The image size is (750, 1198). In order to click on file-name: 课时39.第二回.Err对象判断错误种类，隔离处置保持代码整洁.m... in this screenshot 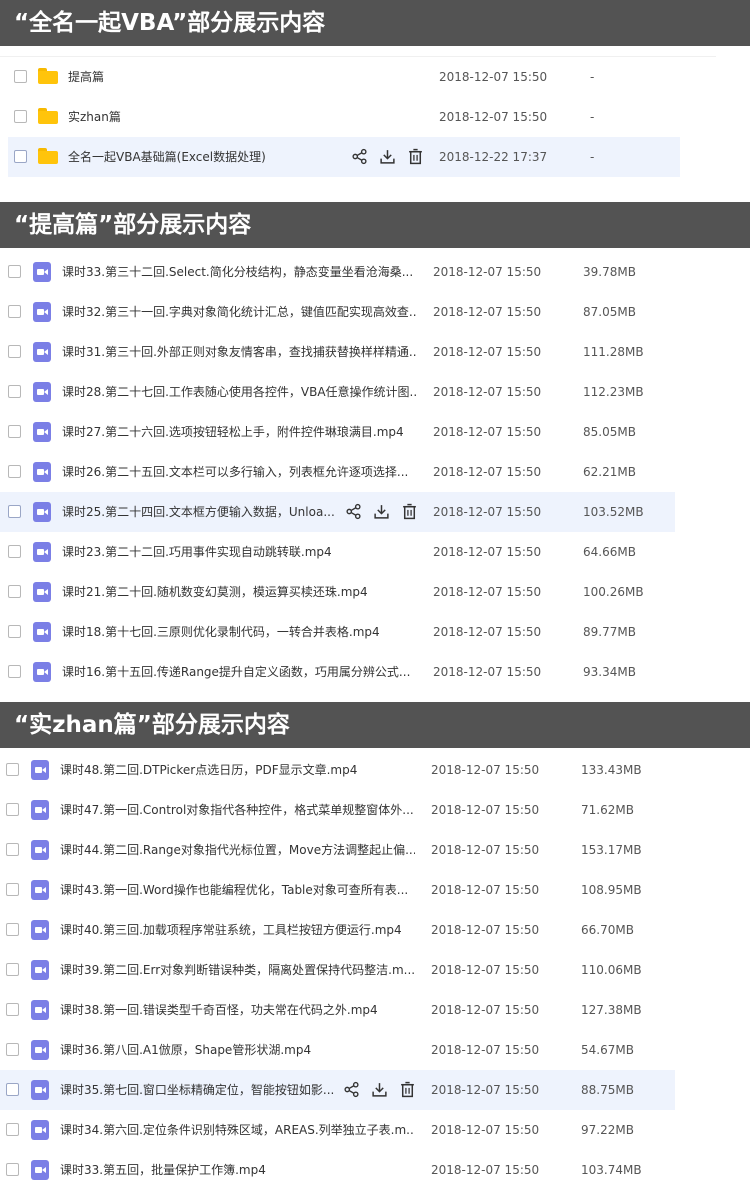, I will do `click(237, 970)`.